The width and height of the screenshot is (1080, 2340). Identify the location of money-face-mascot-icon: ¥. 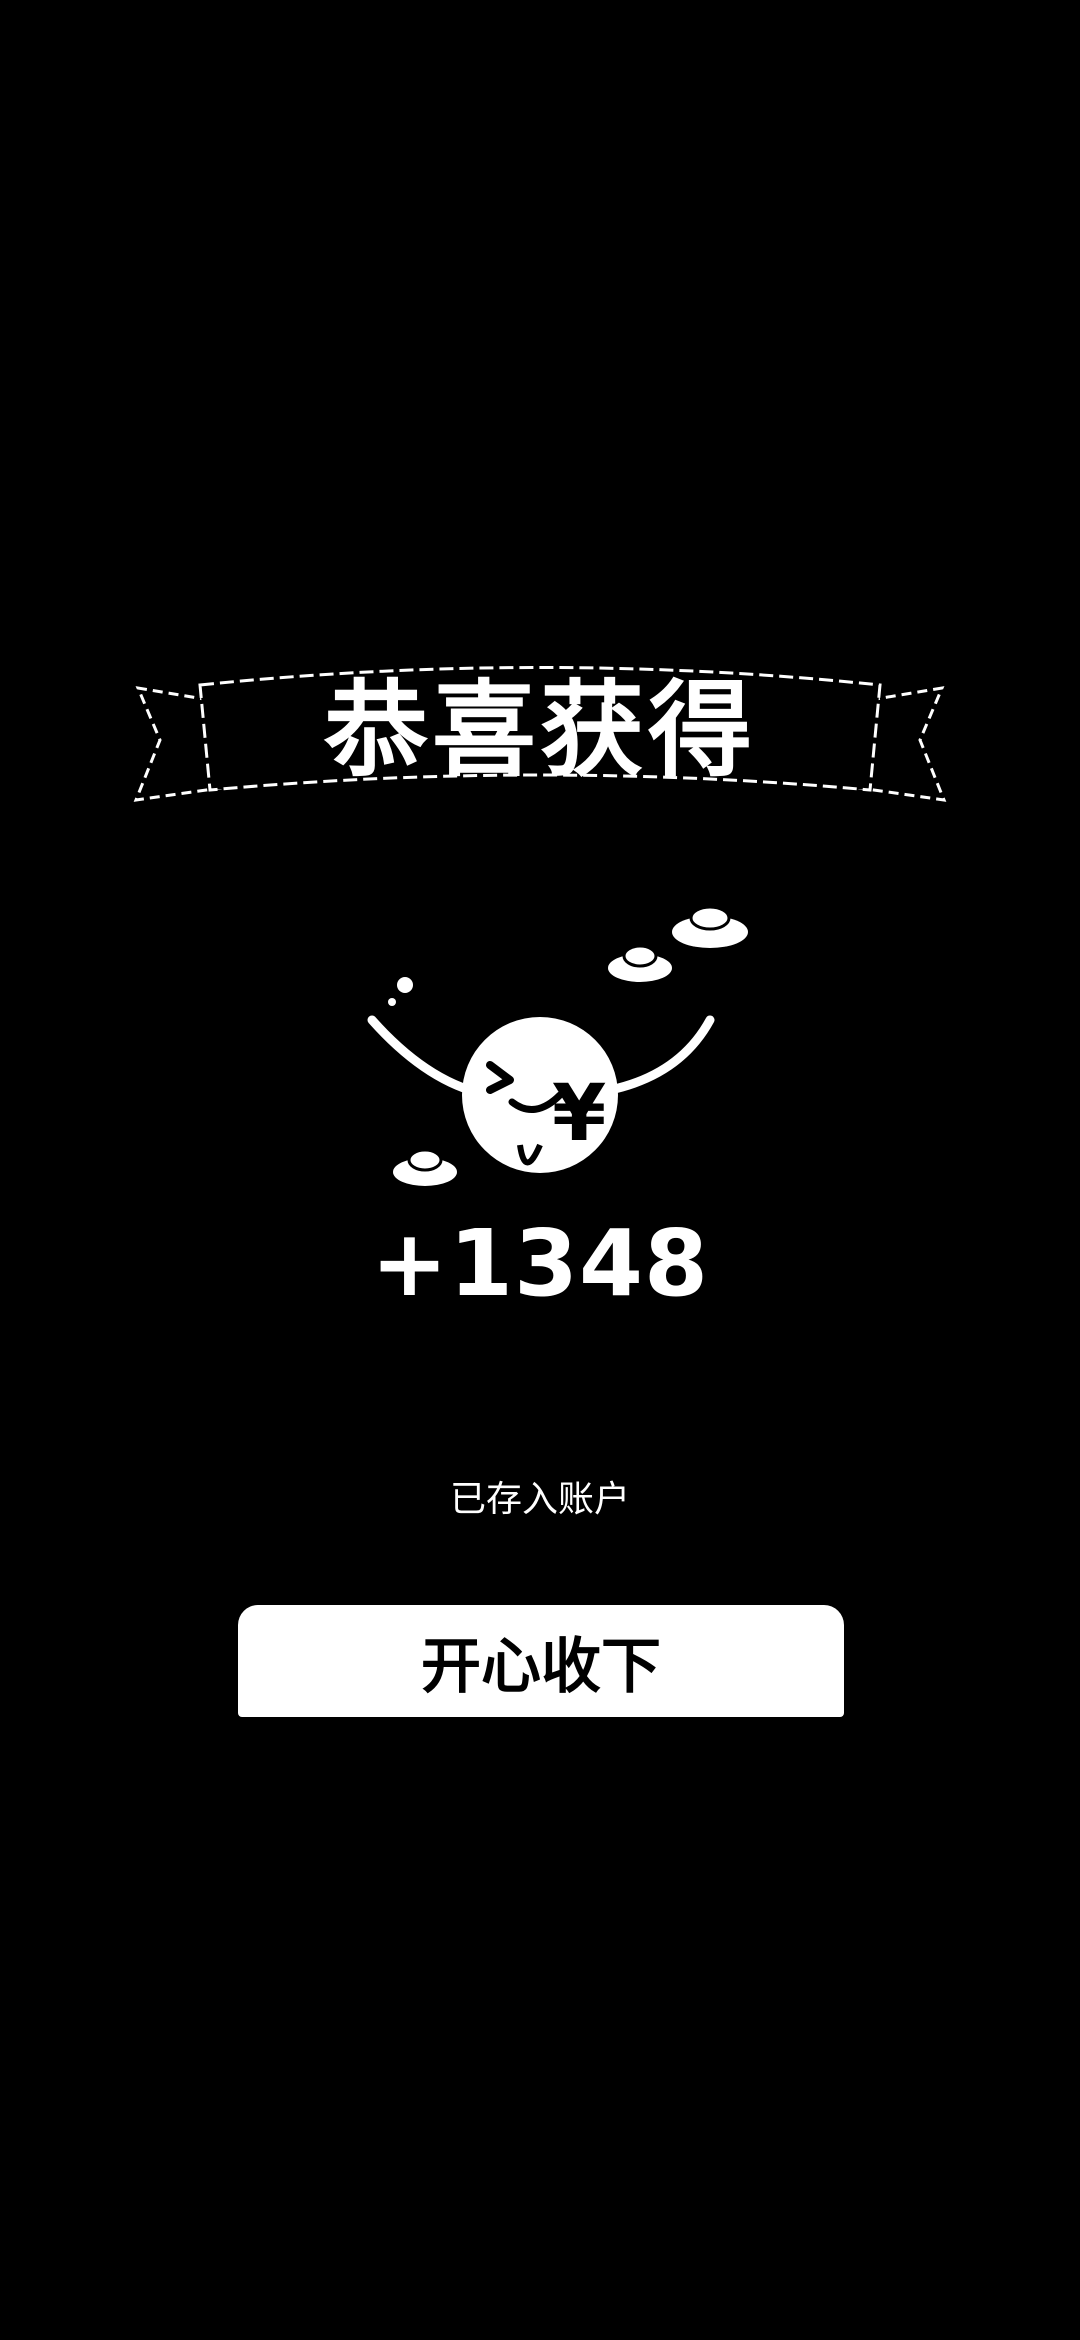
(580, 1050).